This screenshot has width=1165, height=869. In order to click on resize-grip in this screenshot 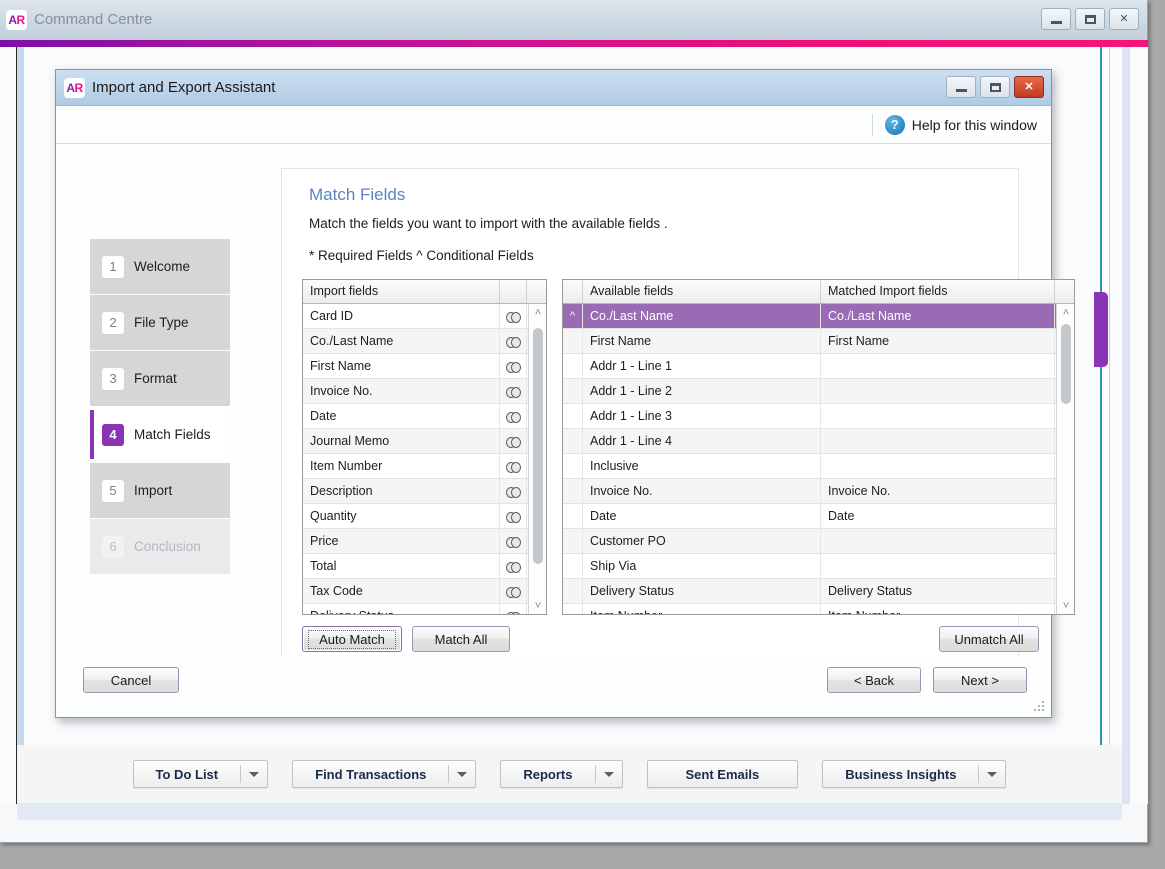, I will do `click(1040, 707)`.